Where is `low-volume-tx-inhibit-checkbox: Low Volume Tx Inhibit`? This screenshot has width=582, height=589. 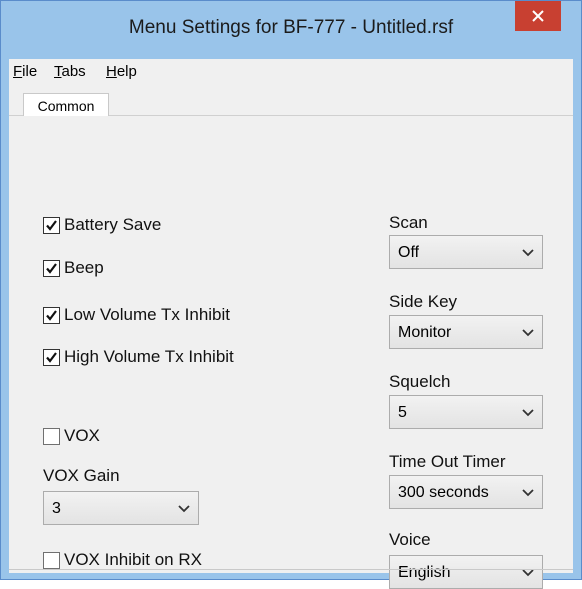
low-volume-tx-inhibit-checkbox: Low Volume Tx Inhibit is located at coordinates (136, 315).